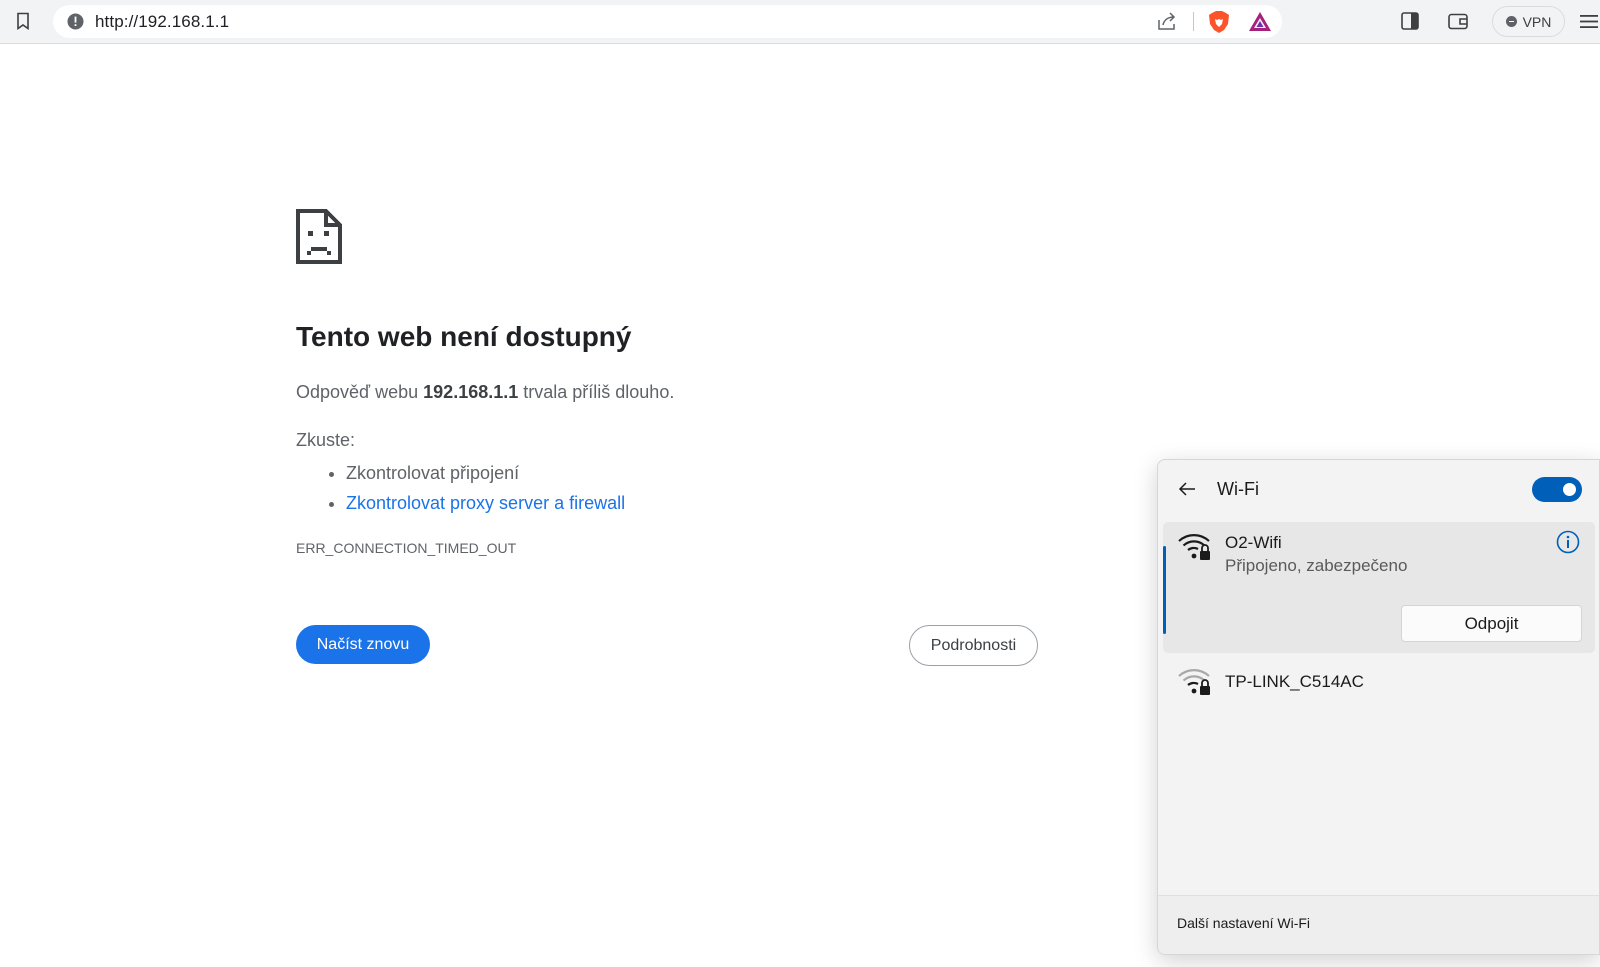 This screenshot has width=1600, height=967. Describe the element at coordinates (1238, 489) in the screenshot. I see `wifi-title: Wi-Fi` at that location.